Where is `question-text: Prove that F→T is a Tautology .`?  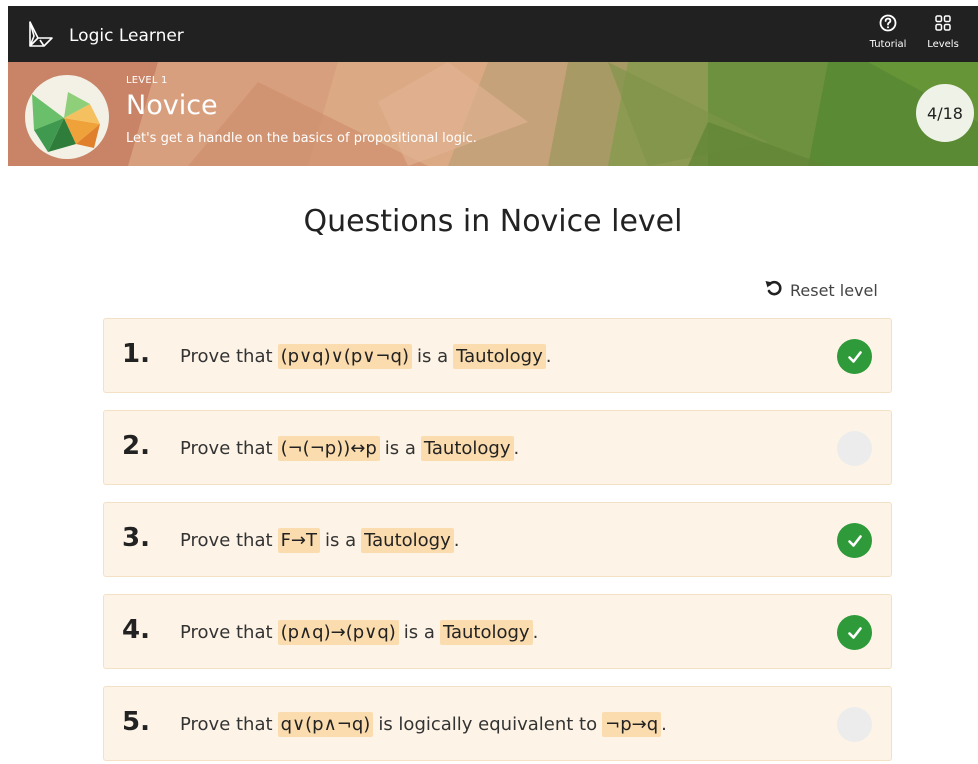
question-text: Prove that F→T is a Tautology . is located at coordinates (320, 540).